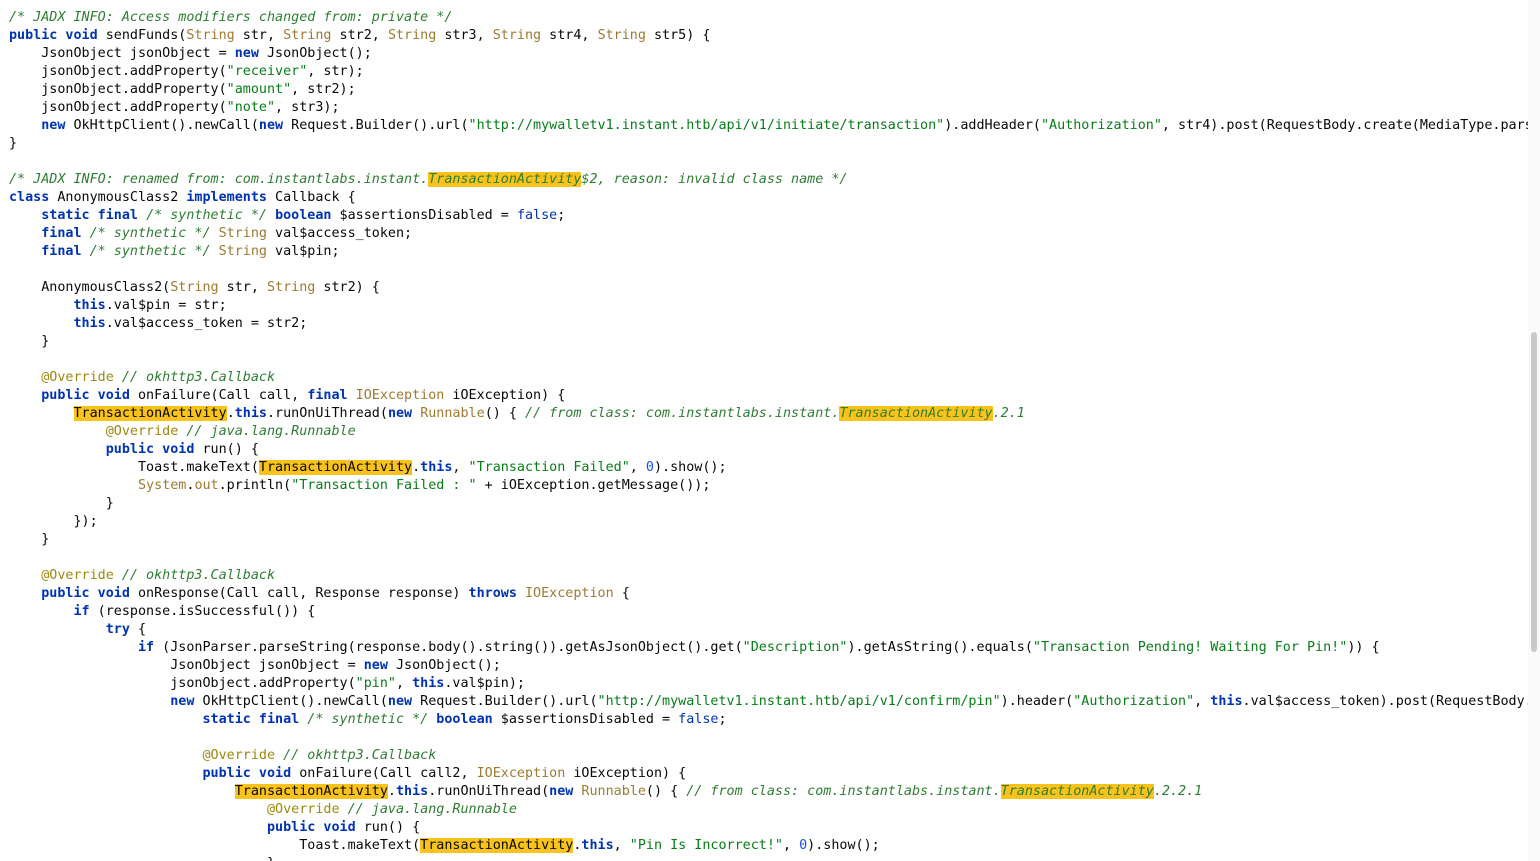 Image resolution: width=1540 pixels, height=861 pixels. I want to click on code-token: "pin", so click(375, 683).